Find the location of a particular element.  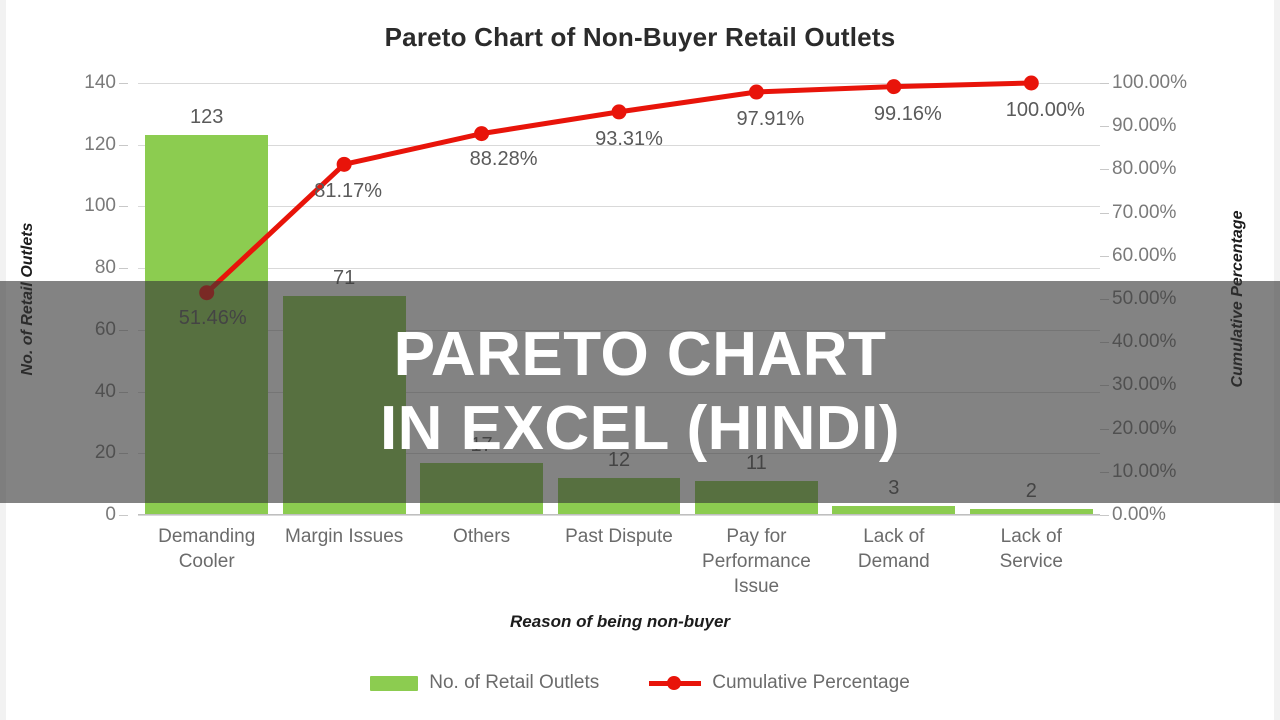

y-axis-left-tick: 140 is located at coordinates (100, 82).